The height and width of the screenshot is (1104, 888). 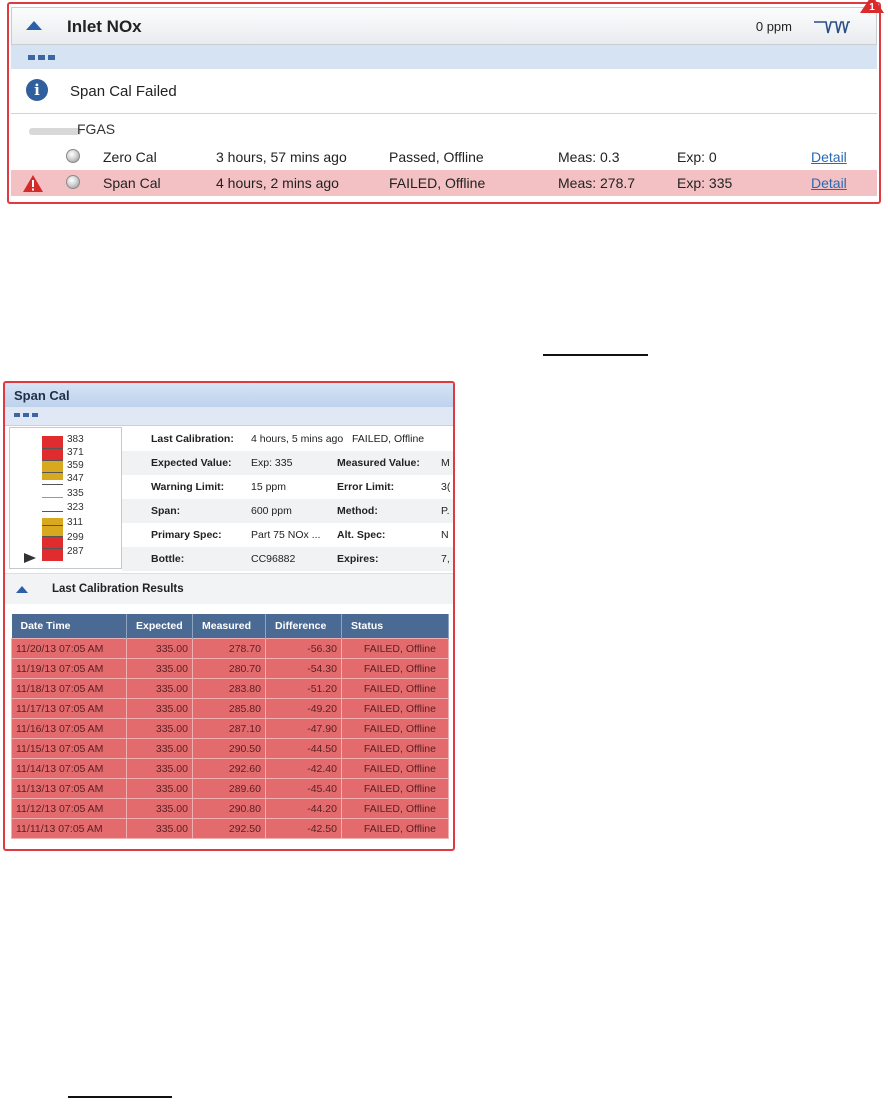 What do you see at coordinates (69, 668) in the screenshot?
I see `cell-date-time: 11/19/13 07:05 AM` at bounding box center [69, 668].